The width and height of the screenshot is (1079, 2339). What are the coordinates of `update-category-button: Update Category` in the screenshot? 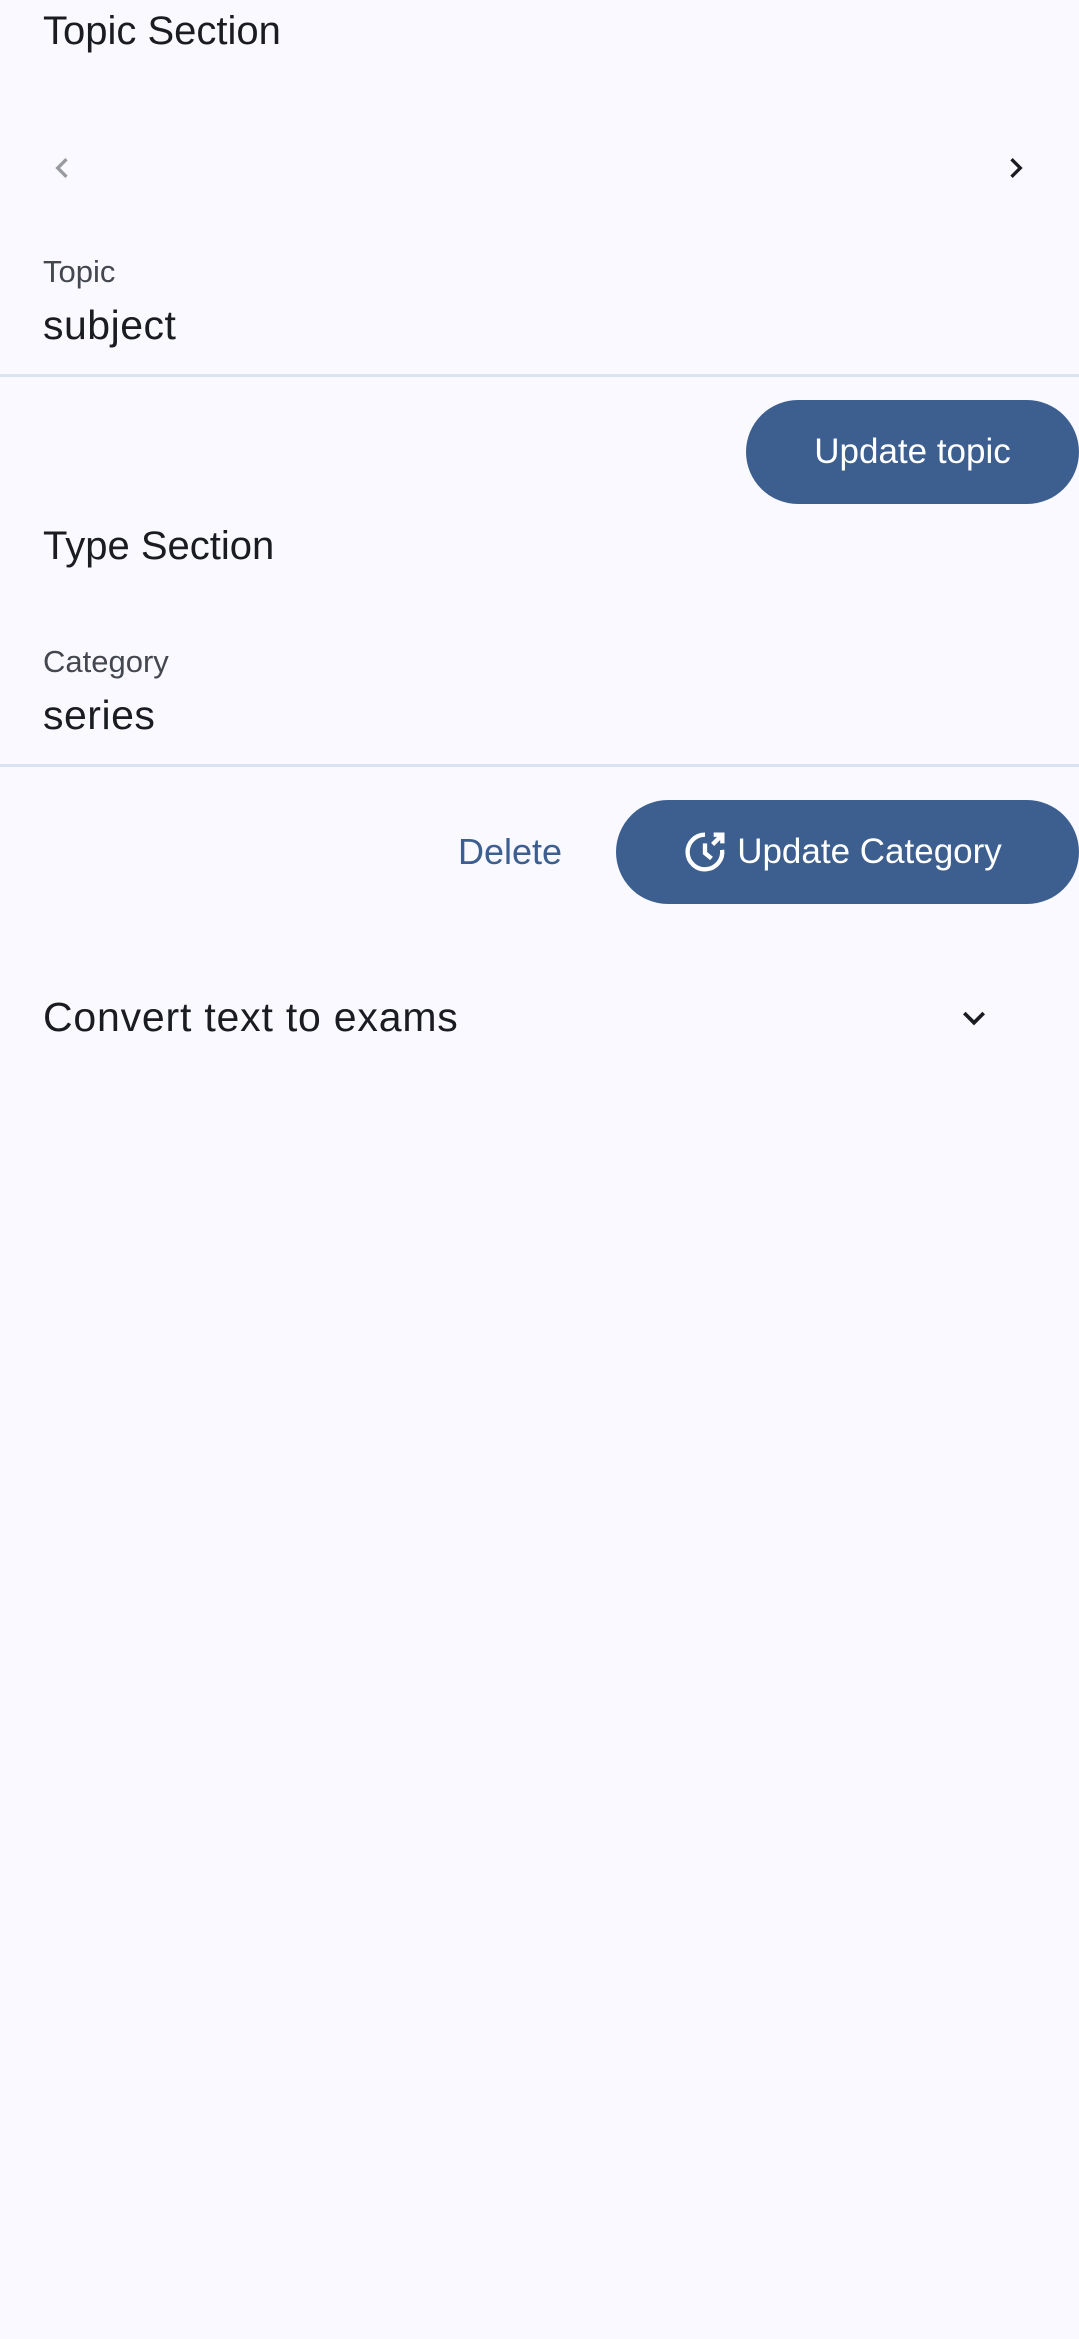 It's located at (847, 852).